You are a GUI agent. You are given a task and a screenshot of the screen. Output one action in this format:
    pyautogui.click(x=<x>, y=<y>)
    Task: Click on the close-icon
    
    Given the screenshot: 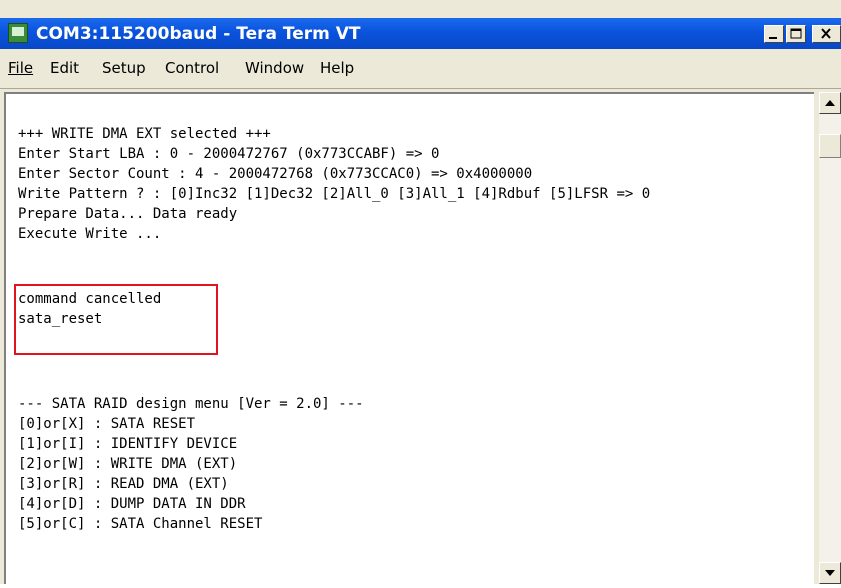 What is the action you would take?
    pyautogui.click(x=826, y=33)
    